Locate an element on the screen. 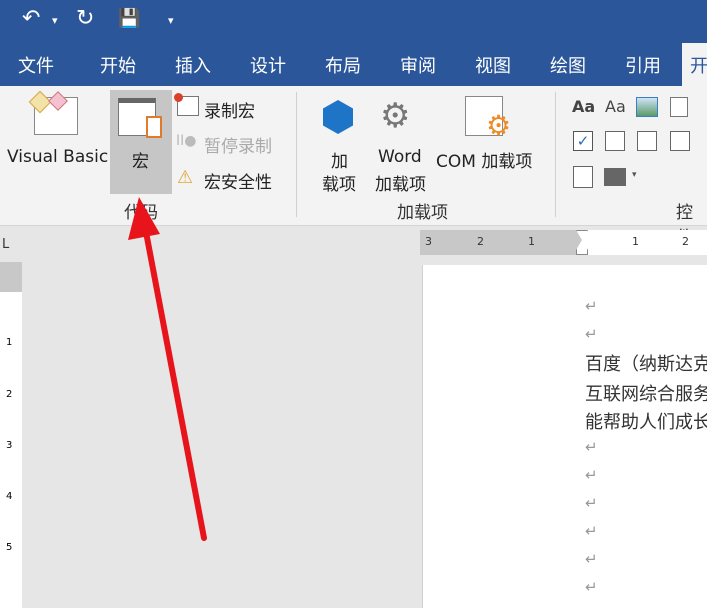 Image resolution: width=707 pixels, height=608 pixels. annotation-arrow is located at coordinates (167, 369).